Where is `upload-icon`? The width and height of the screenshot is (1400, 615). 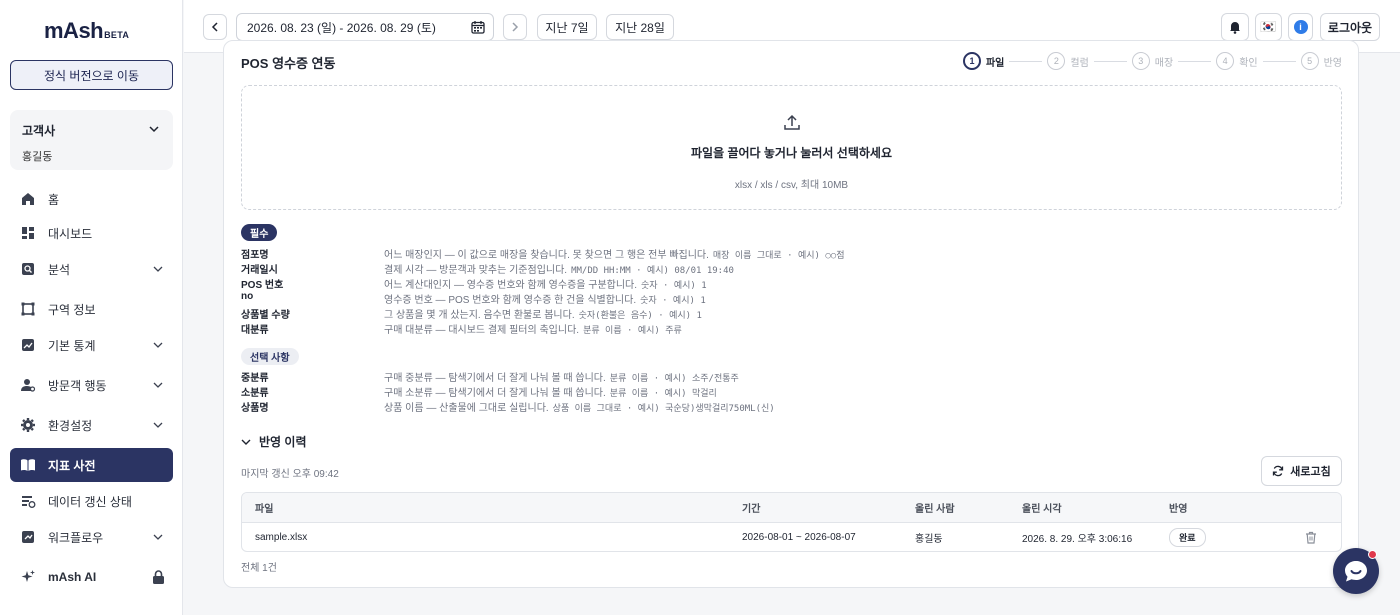 upload-icon is located at coordinates (791, 122).